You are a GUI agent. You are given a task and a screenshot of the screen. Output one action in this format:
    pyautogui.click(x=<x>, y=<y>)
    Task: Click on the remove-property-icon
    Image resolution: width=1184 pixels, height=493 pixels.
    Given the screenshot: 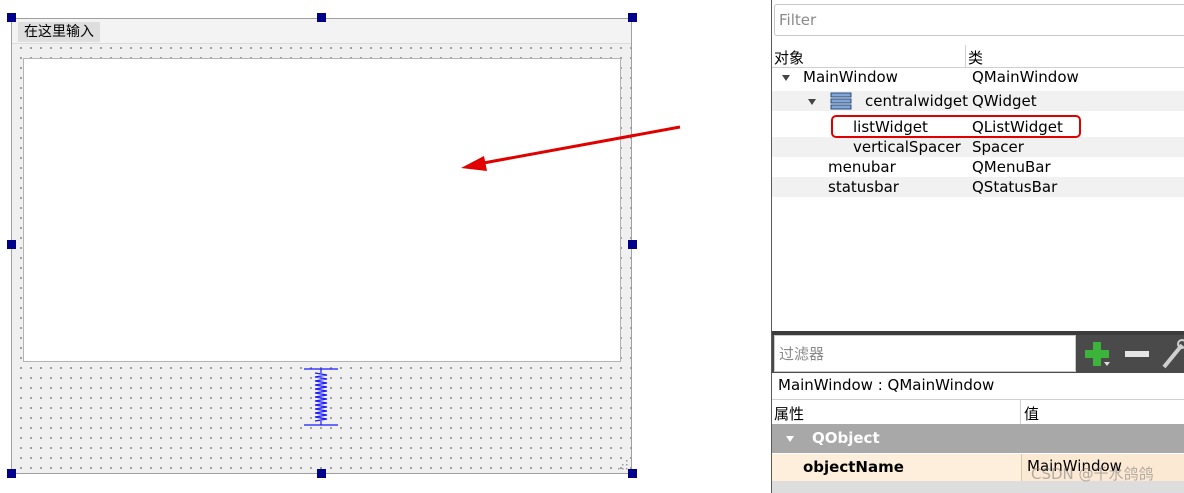 What is the action you would take?
    pyautogui.click(x=1137, y=354)
    